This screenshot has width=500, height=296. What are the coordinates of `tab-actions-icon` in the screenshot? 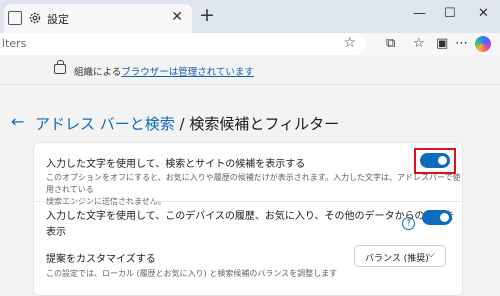 It's located at (15, 18).